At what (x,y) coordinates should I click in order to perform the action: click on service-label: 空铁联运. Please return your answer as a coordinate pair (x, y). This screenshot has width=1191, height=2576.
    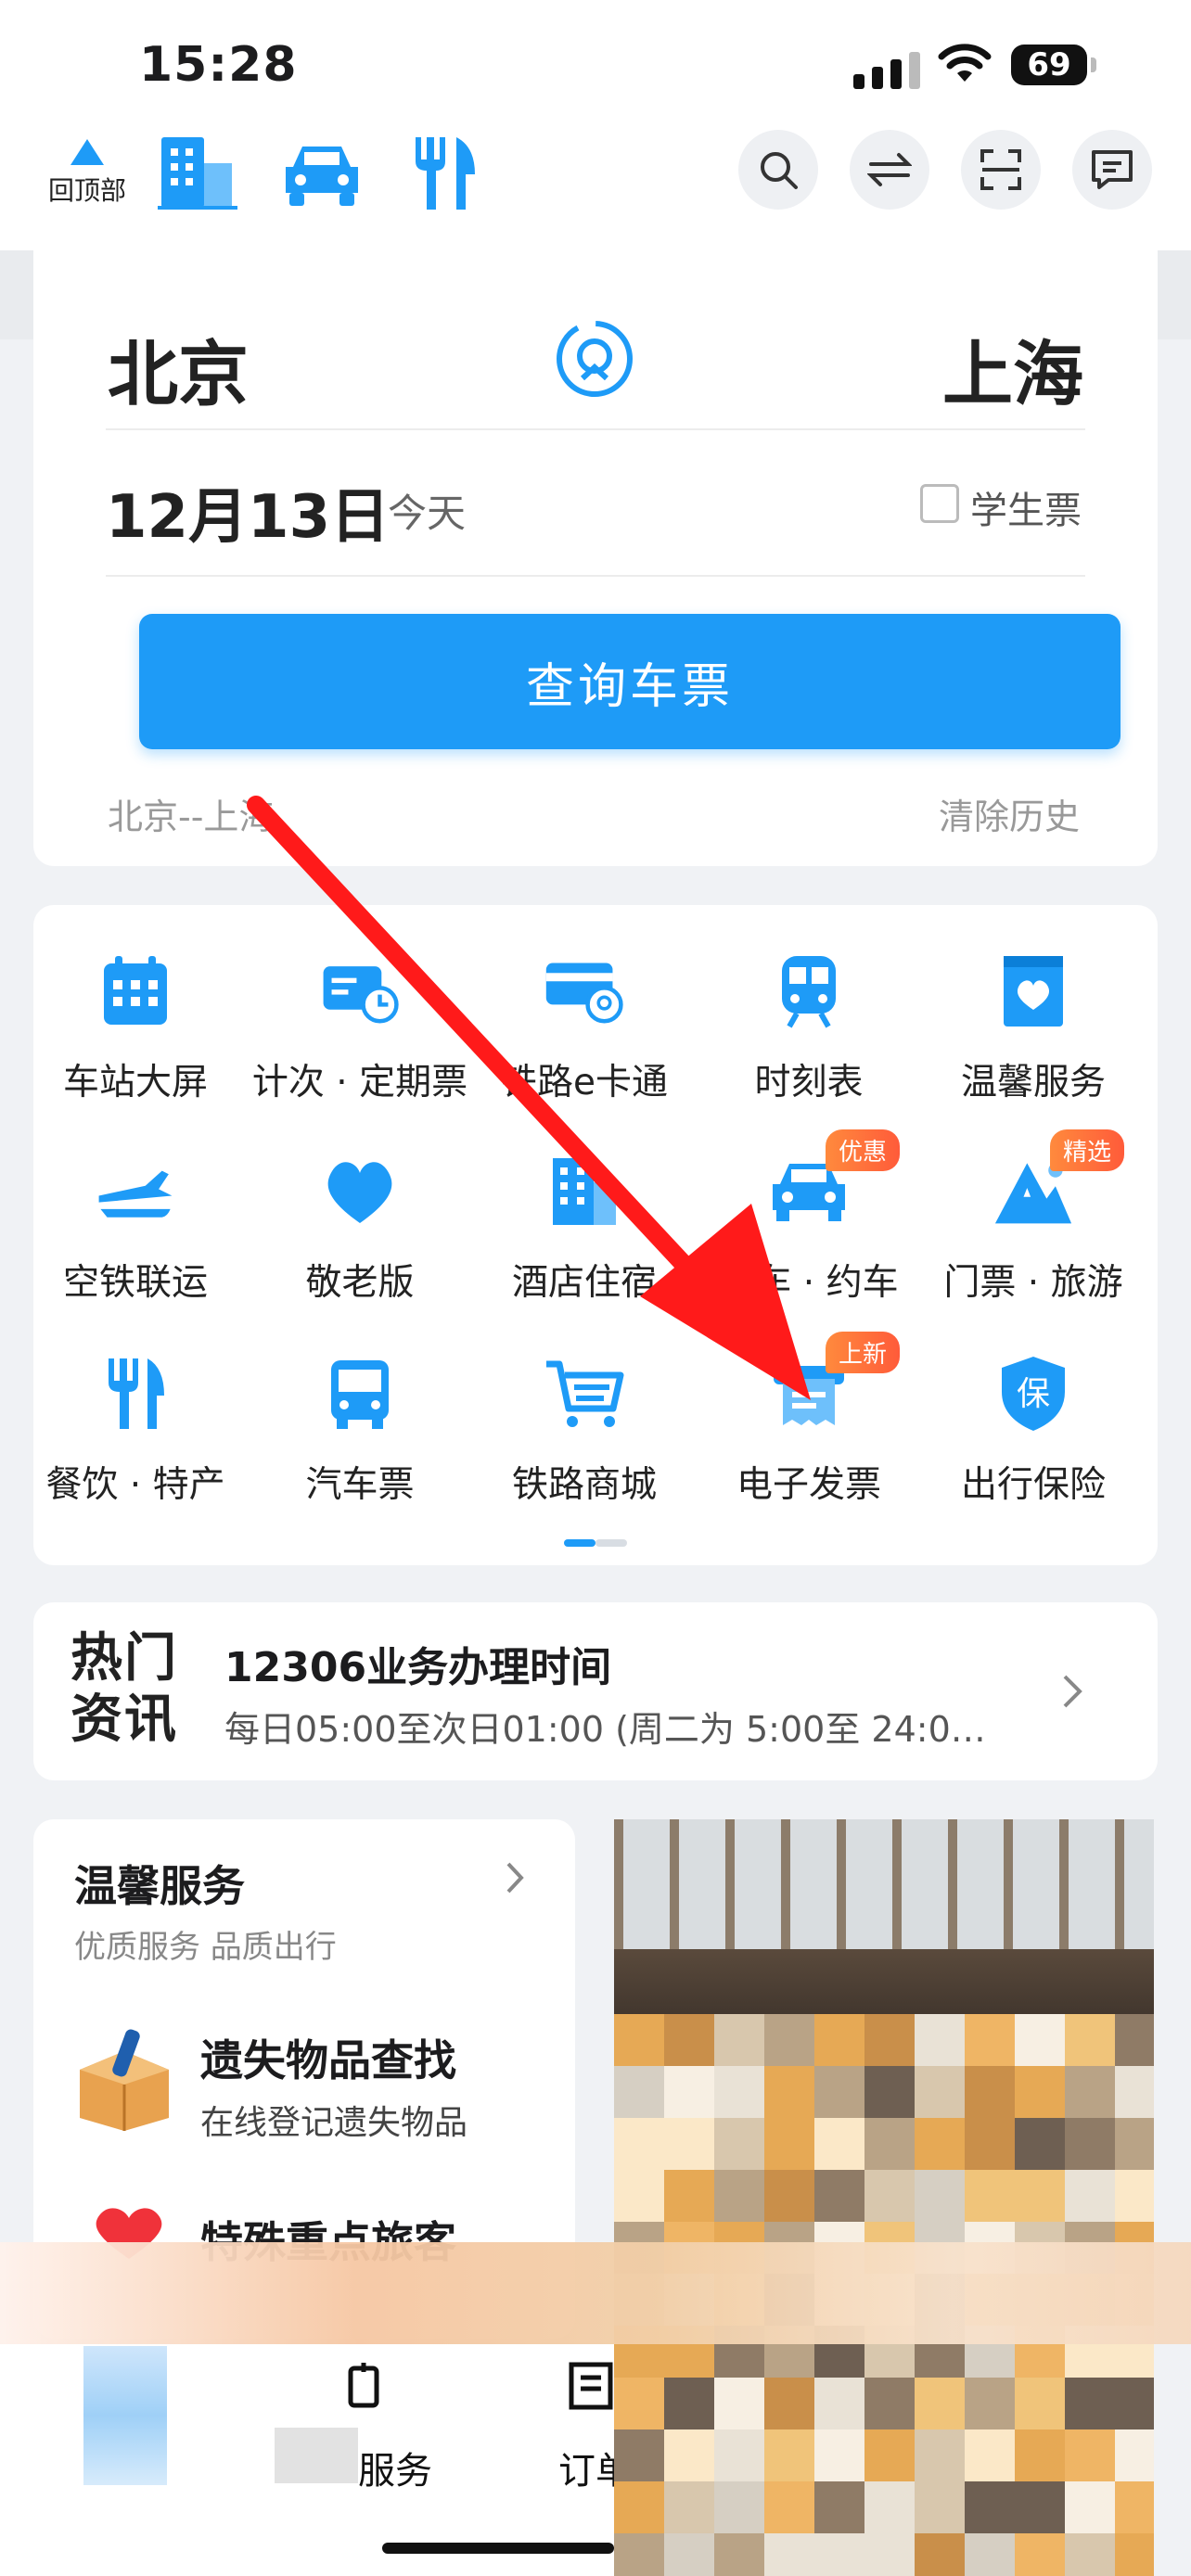
    Looking at the image, I should click on (135, 1283).